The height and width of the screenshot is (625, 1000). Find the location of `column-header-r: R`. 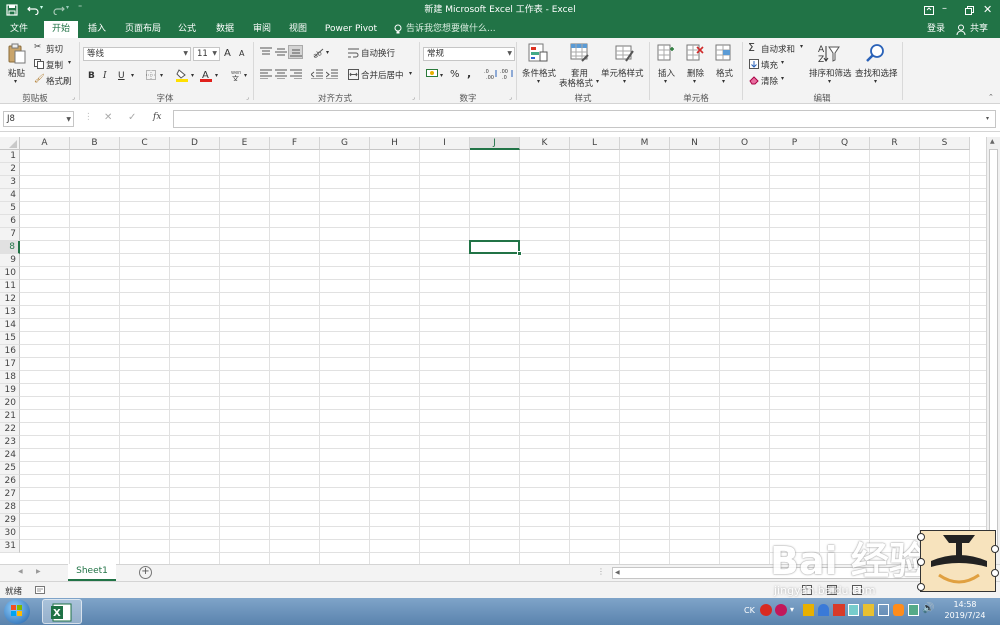

column-header-r: R is located at coordinates (895, 143).